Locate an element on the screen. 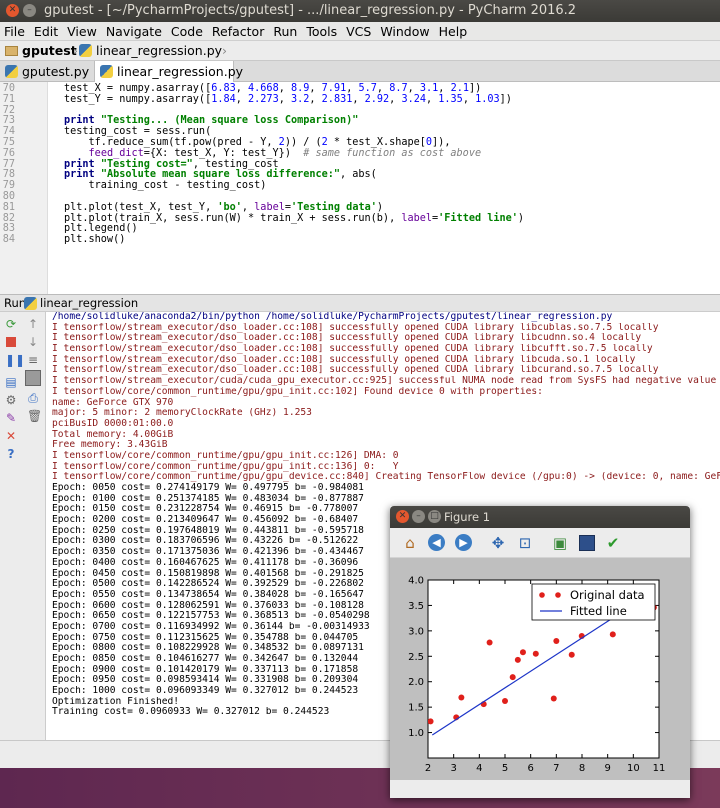 The height and width of the screenshot is (808, 720). clear-all-icon: 🗑 is located at coordinates (34, 416).